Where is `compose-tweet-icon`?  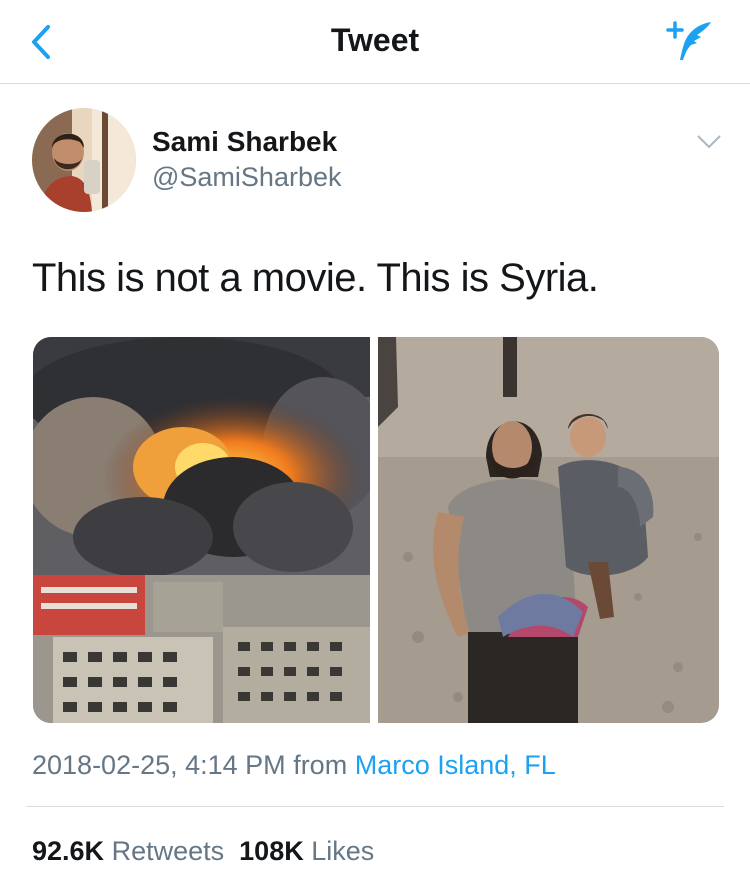
compose-tweet-icon is located at coordinates (689, 41).